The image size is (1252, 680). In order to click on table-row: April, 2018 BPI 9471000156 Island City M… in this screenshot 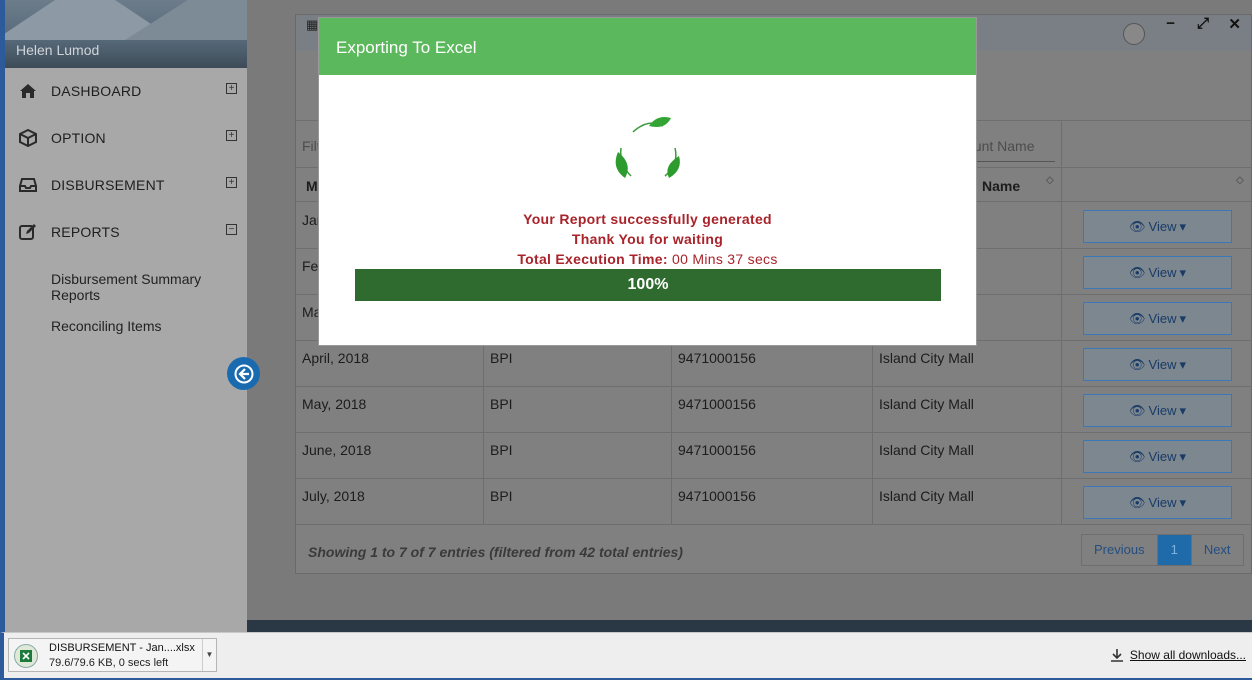, I will do `click(773, 364)`.